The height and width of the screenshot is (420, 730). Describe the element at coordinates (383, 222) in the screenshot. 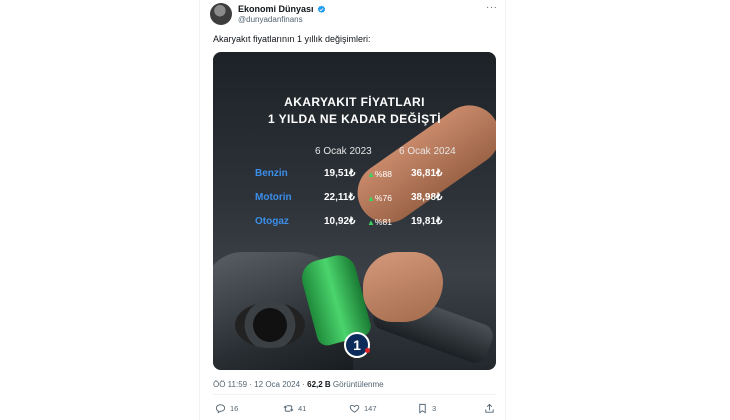

I see `change-value: %81` at that location.